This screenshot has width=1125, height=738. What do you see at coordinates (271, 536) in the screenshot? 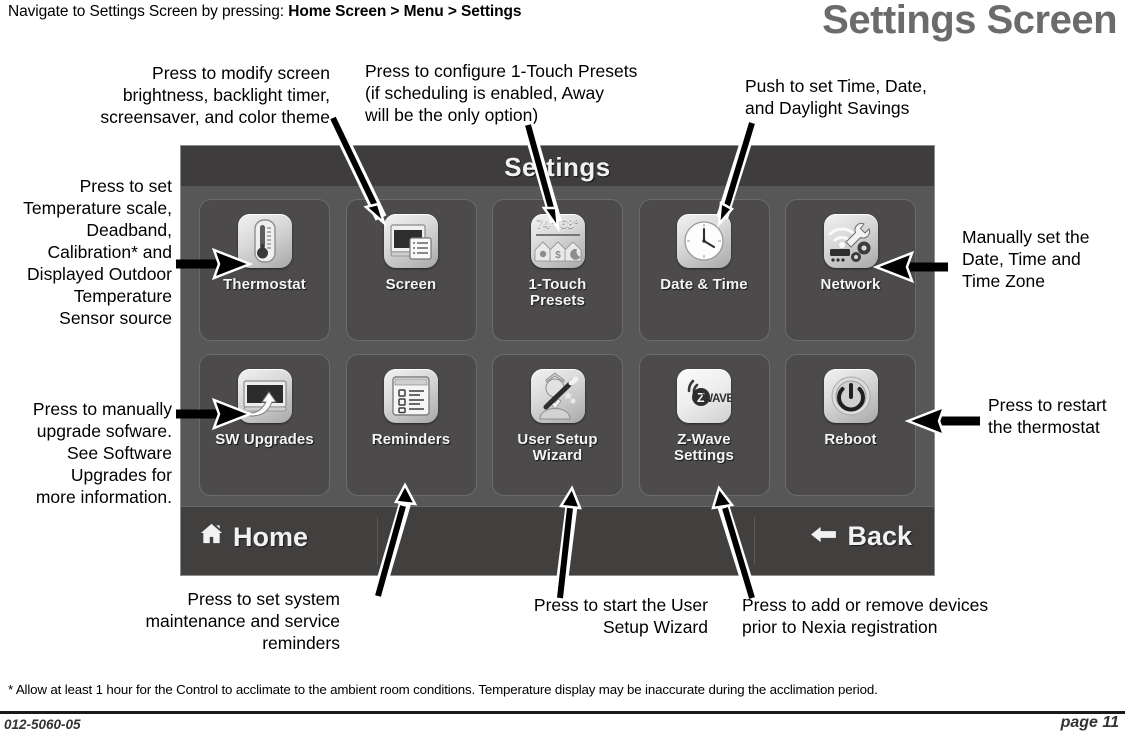
I see `home-label: Home` at bounding box center [271, 536].